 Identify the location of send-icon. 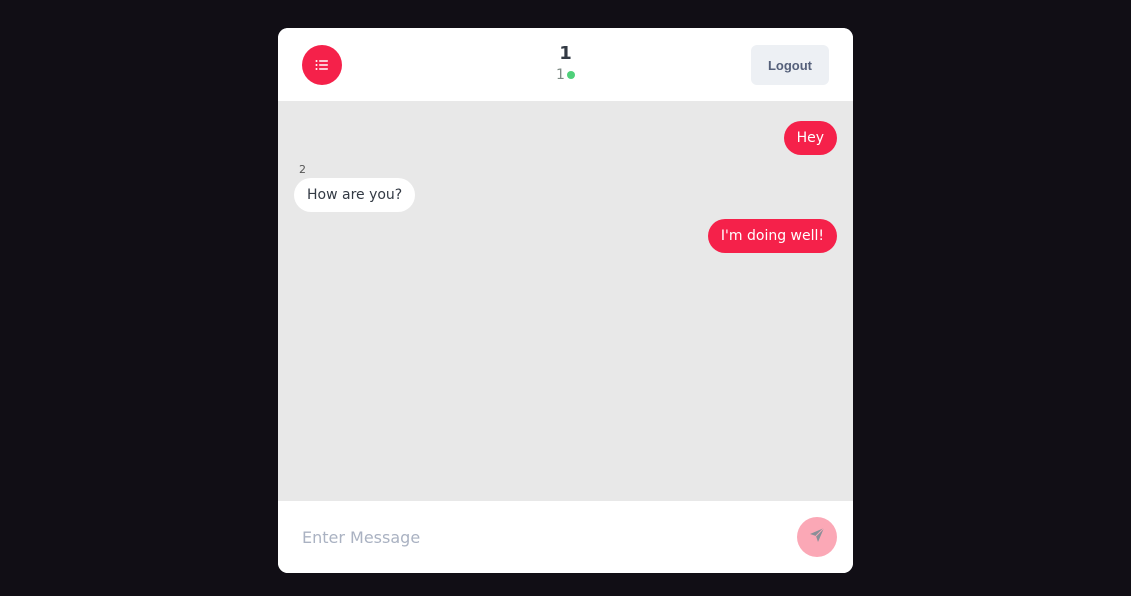
(817, 537).